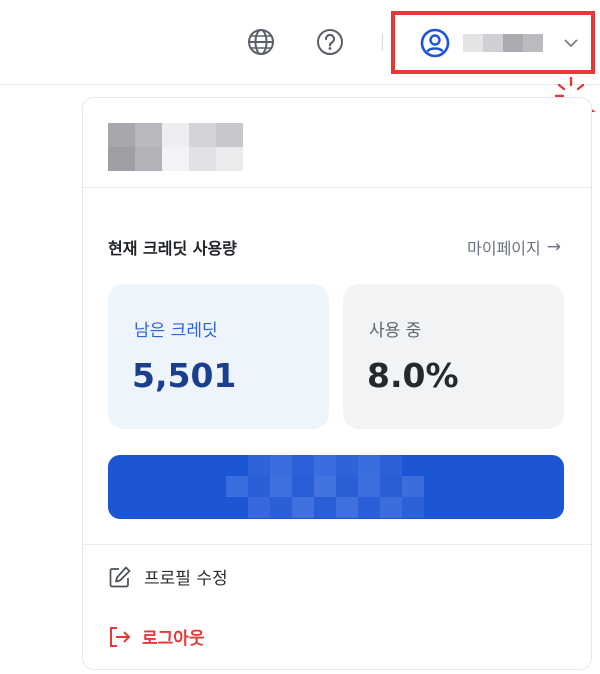 Image resolution: width=600 pixels, height=674 pixels. What do you see at coordinates (300, 84) in the screenshot?
I see `header-divider` at bounding box center [300, 84].